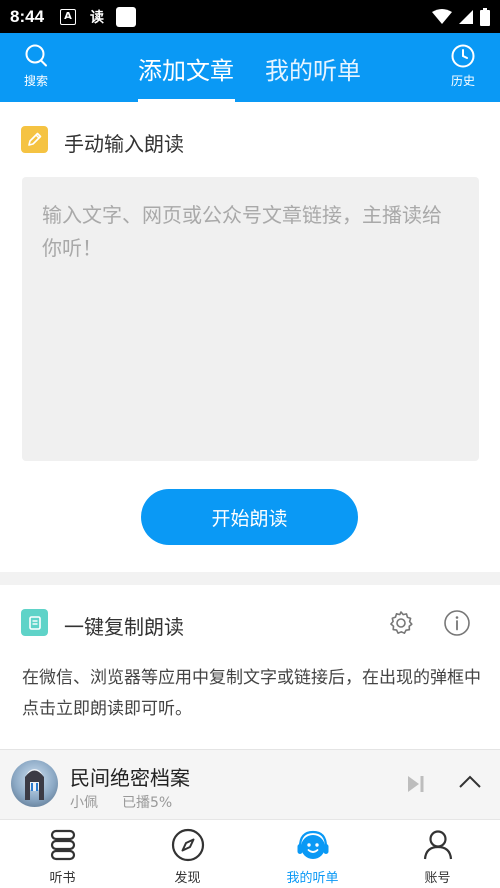 This screenshot has height=888, width=500. I want to click on status-bar: 8:44 A 读, so click(250, 16).